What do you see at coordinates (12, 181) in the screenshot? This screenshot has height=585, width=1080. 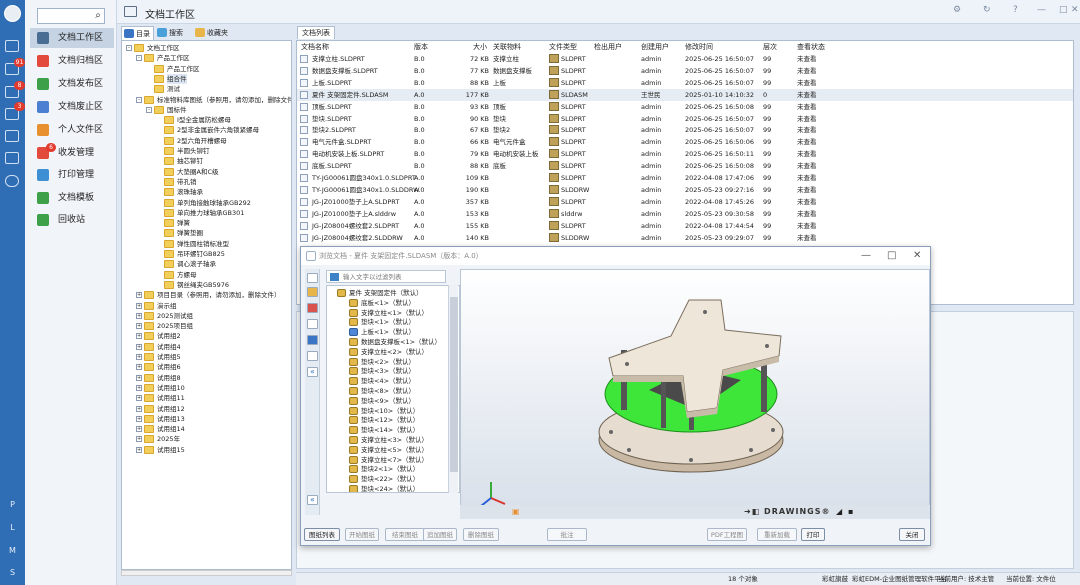 I see `gear-icon` at bounding box center [12, 181].